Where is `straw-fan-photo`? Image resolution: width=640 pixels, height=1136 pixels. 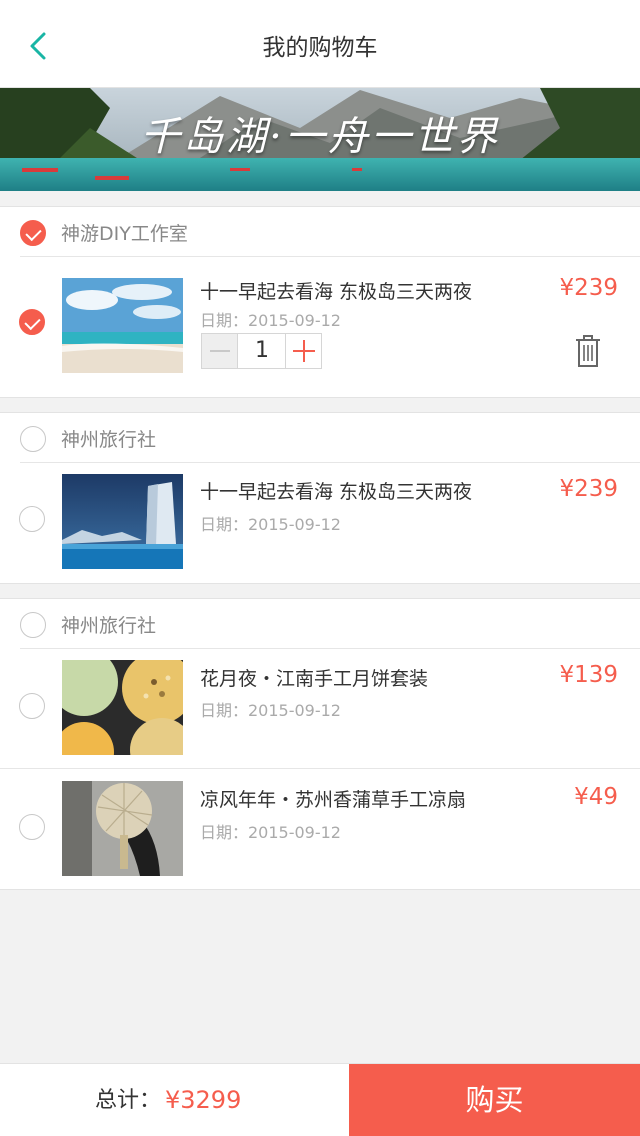
straw-fan-photo is located at coordinates (122, 828).